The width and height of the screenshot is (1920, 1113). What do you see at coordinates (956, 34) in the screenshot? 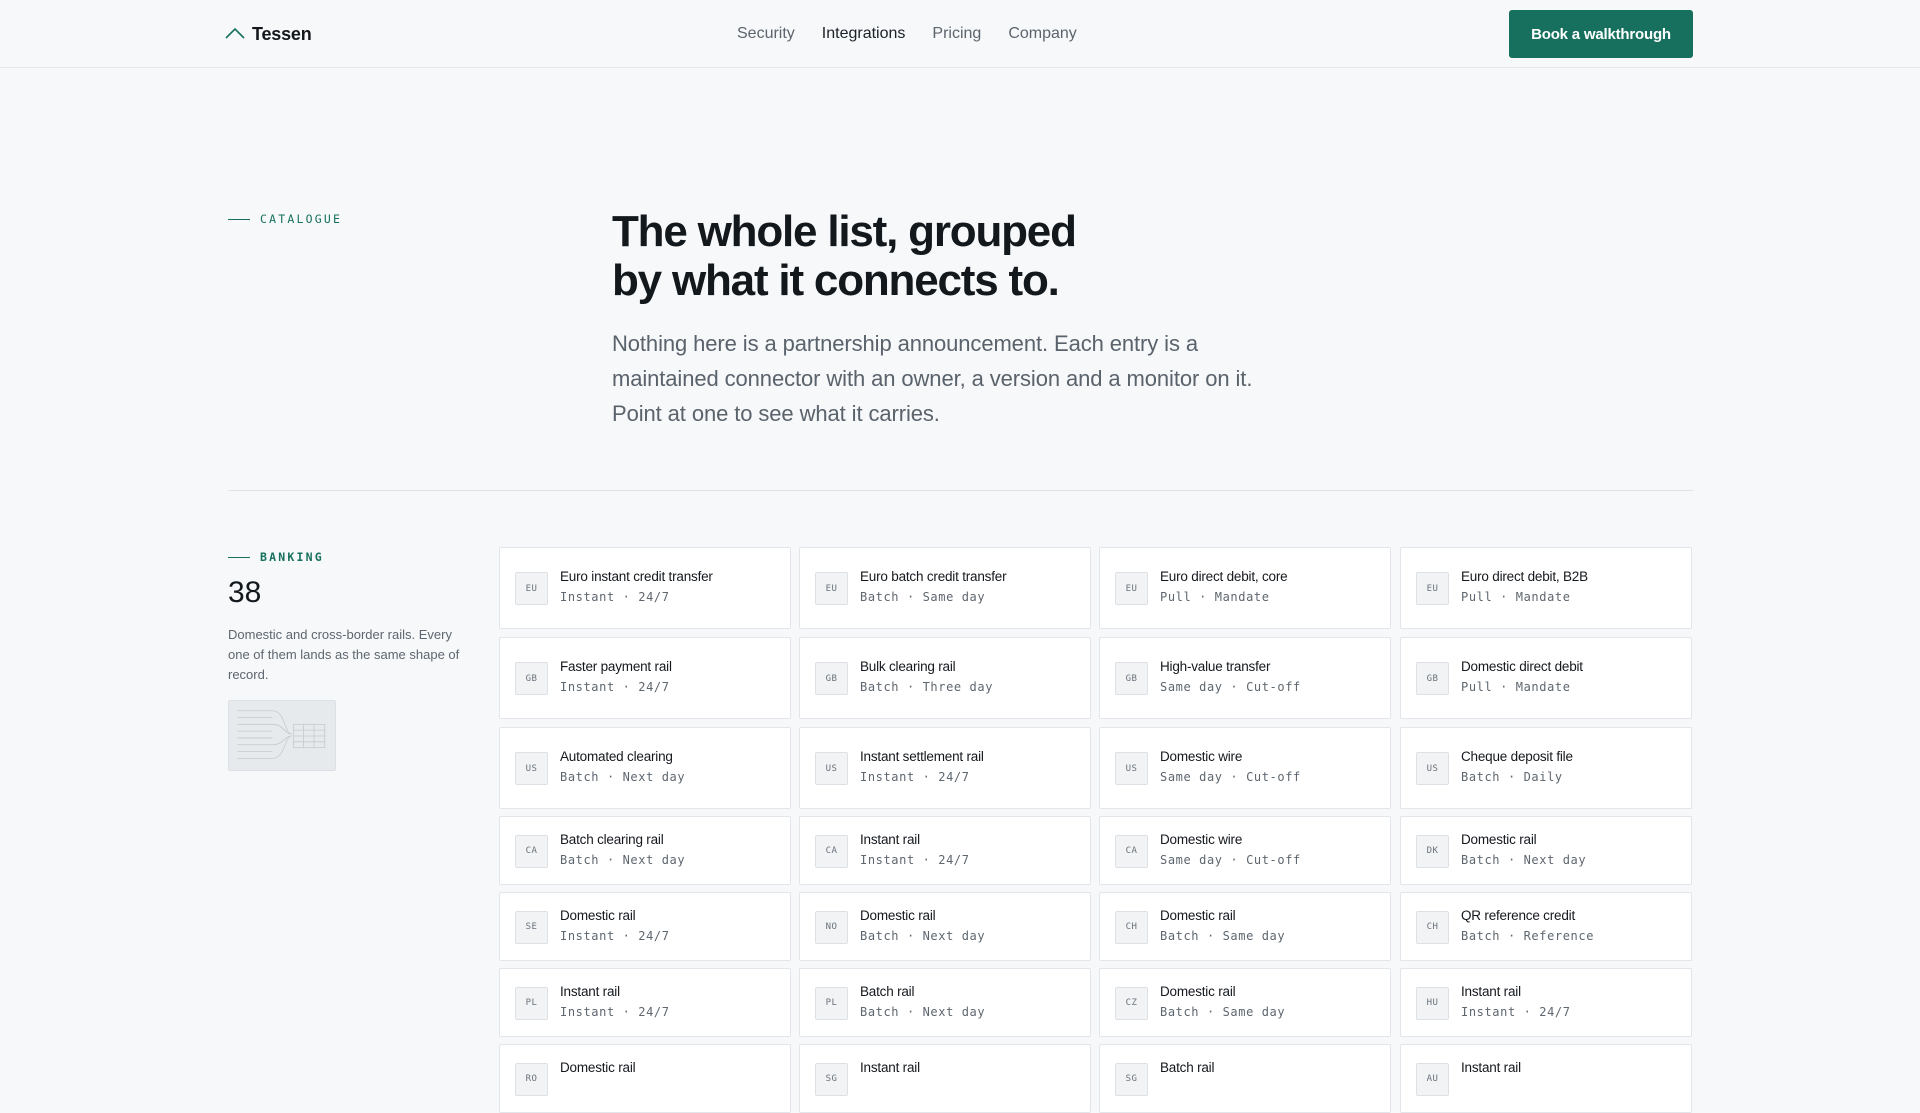
I see `nav-link-pricing: Pricing` at bounding box center [956, 34].